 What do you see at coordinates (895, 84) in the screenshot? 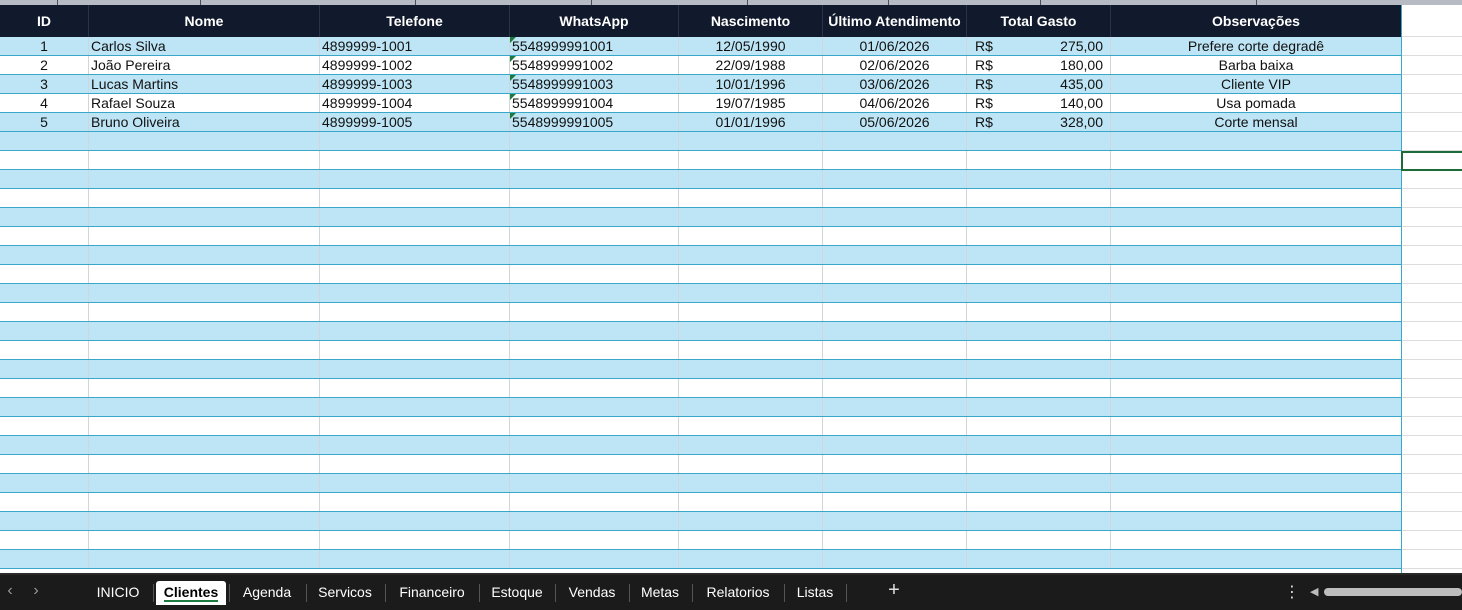
I see `cell-ultimo: 03/06/2026` at bounding box center [895, 84].